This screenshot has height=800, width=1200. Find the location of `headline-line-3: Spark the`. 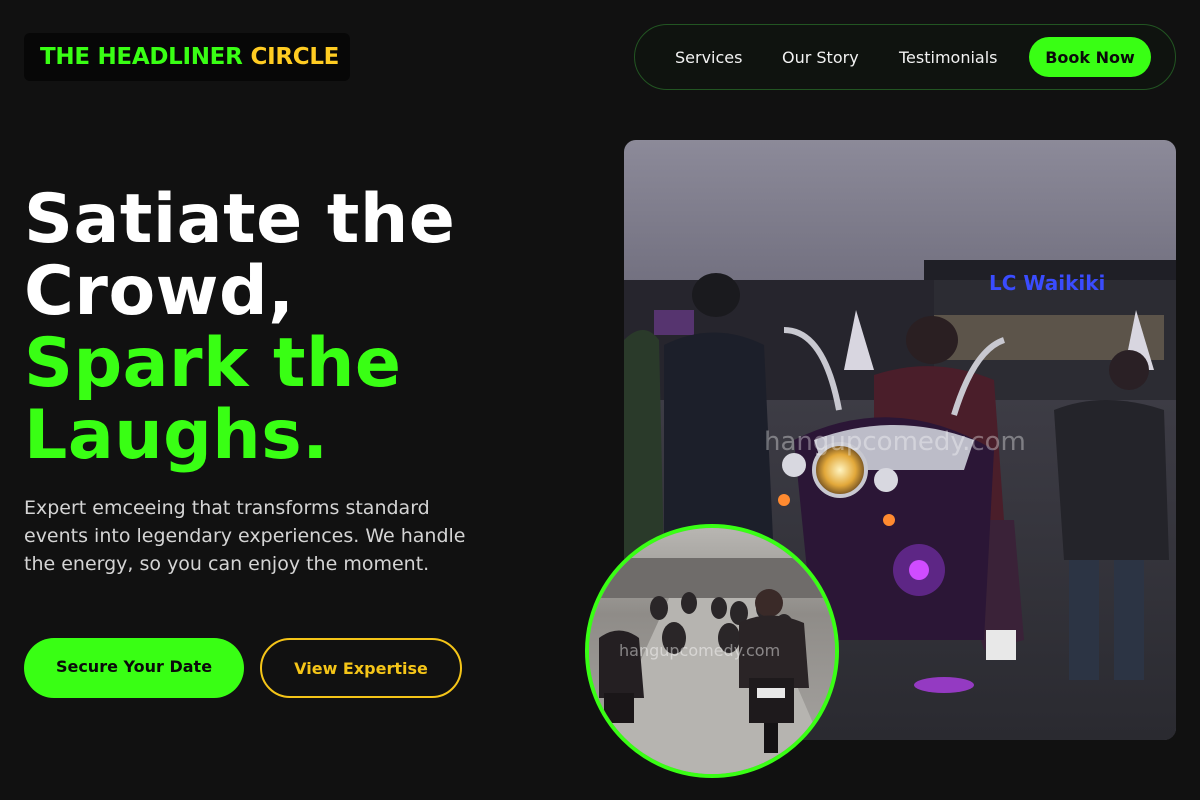

headline-line-3: Spark the is located at coordinates (213, 363).